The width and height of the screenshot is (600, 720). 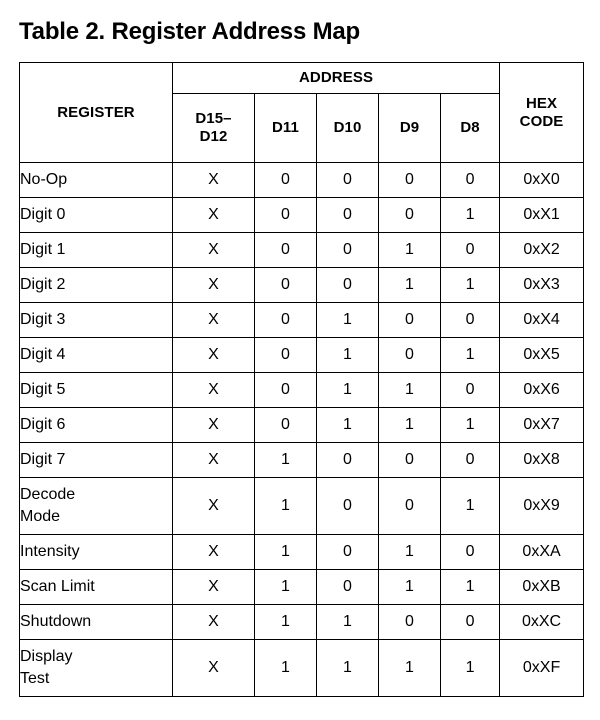 What do you see at coordinates (336, 78) in the screenshot?
I see `column-group-header-address: ADDRESS` at bounding box center [336, 78].